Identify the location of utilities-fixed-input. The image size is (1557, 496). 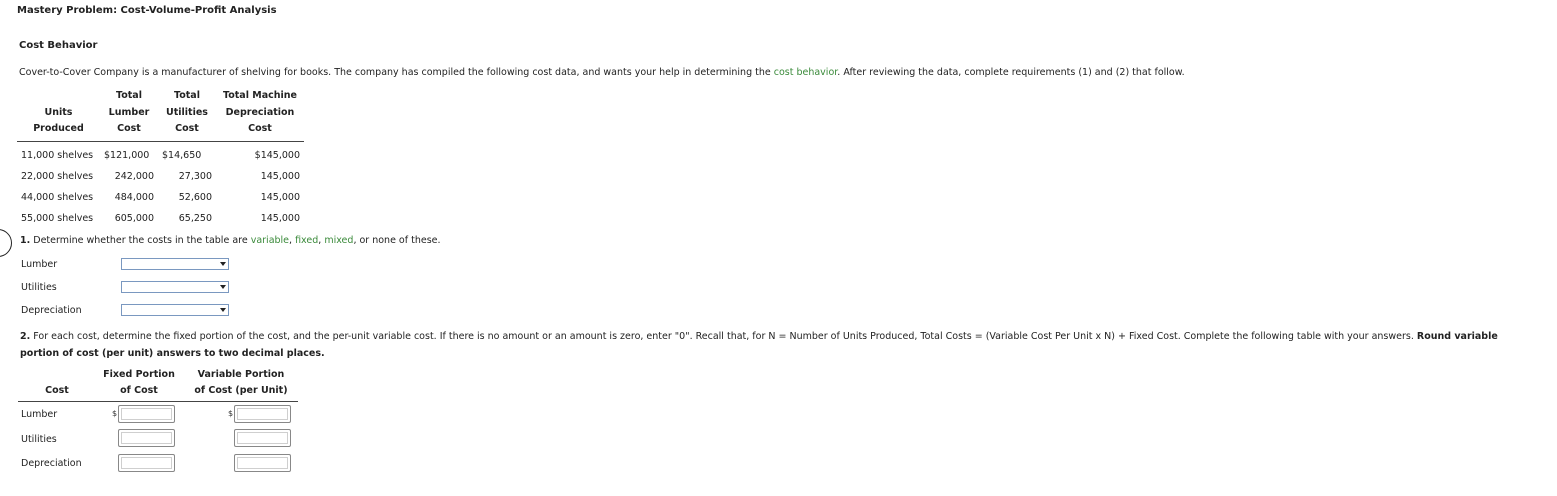
(146, 438).